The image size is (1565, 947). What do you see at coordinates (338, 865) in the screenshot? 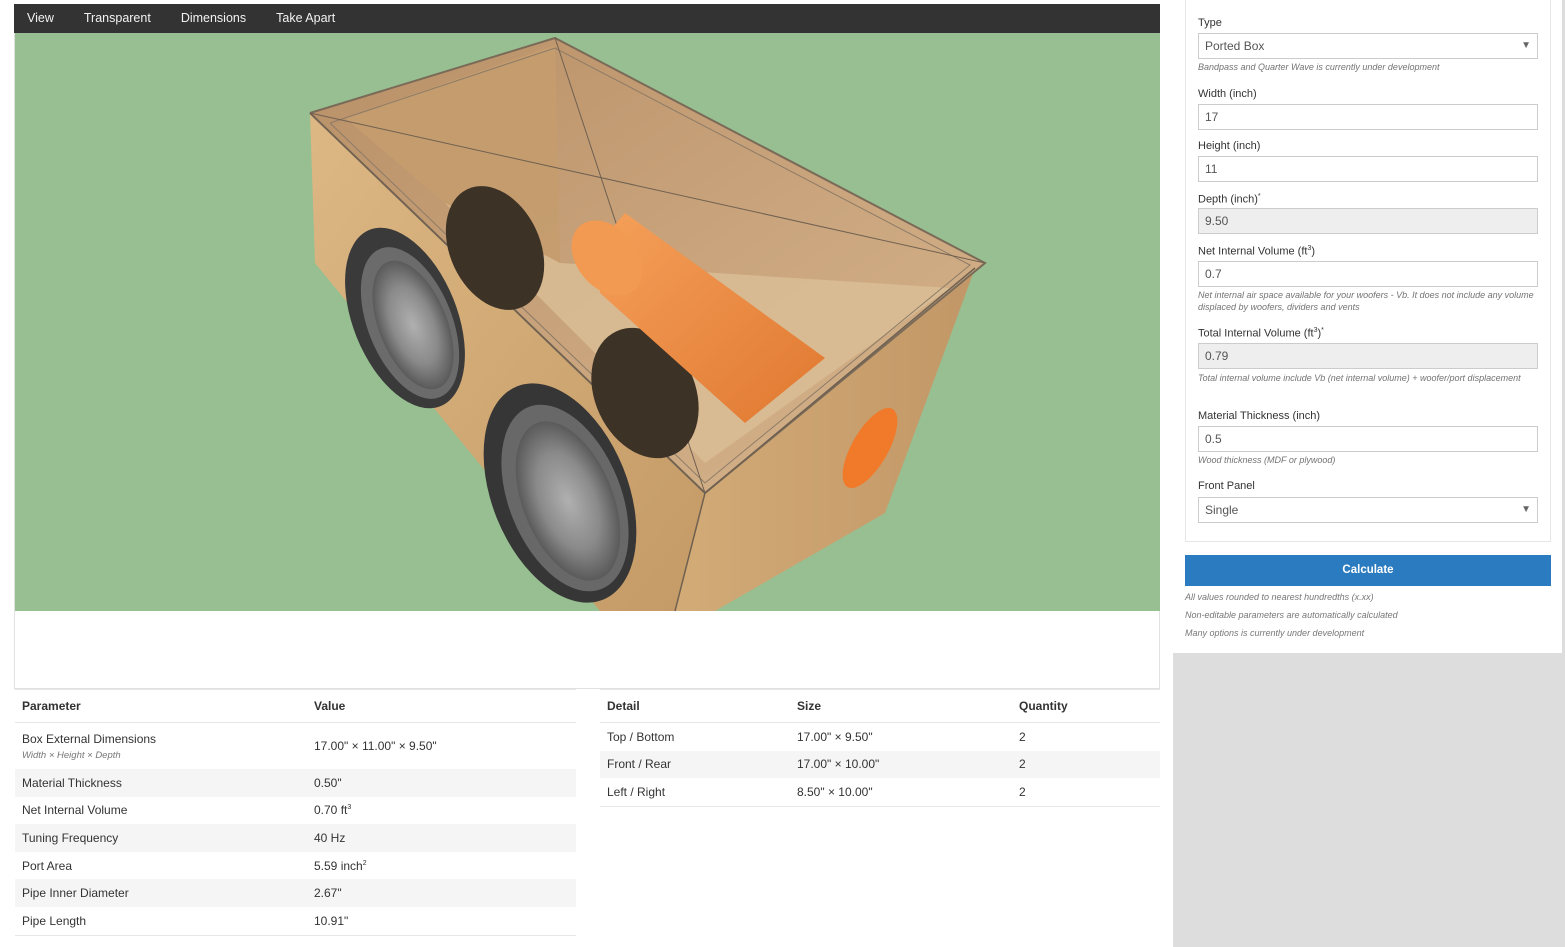
I see `param-value: 5.59 inch` at bounding box center [338, 865].